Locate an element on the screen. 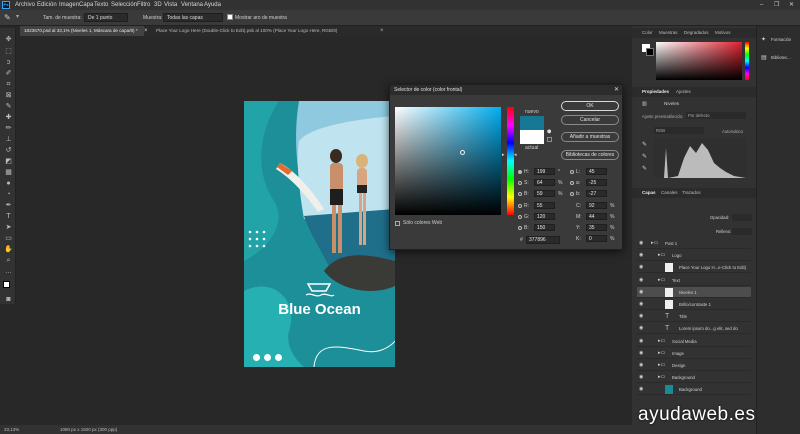 Image resolution: width=800 pixels, height=434 pixels. move-tool-icon: ✥ is located at coordinates (8, 40).